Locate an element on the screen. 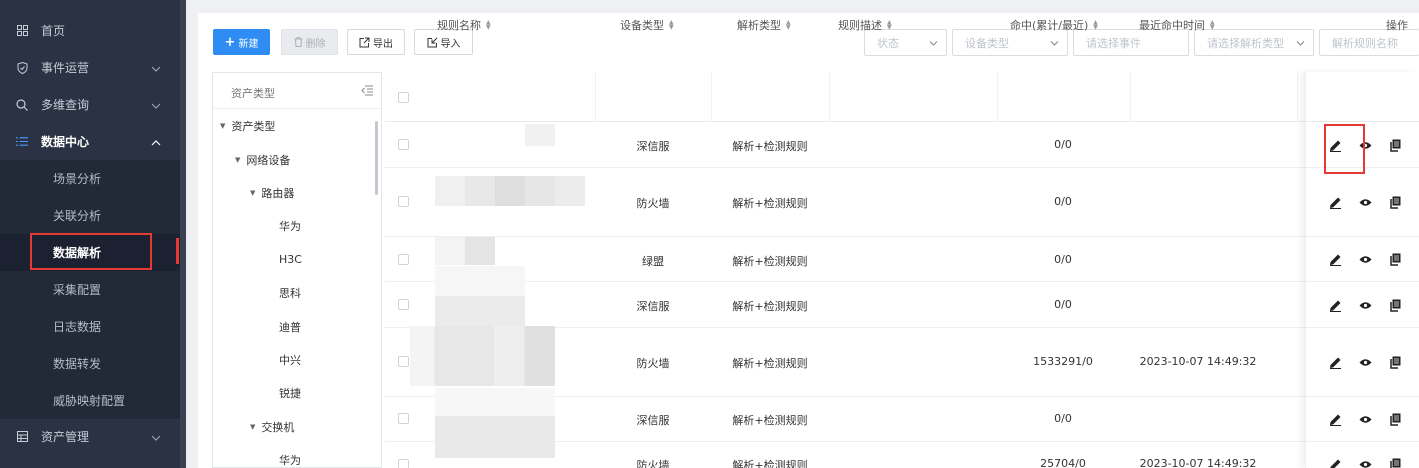 The image size is (1419, 468). sidebar-sub-scene-analysis: 场景分析 is located at coordinates (90, 178).